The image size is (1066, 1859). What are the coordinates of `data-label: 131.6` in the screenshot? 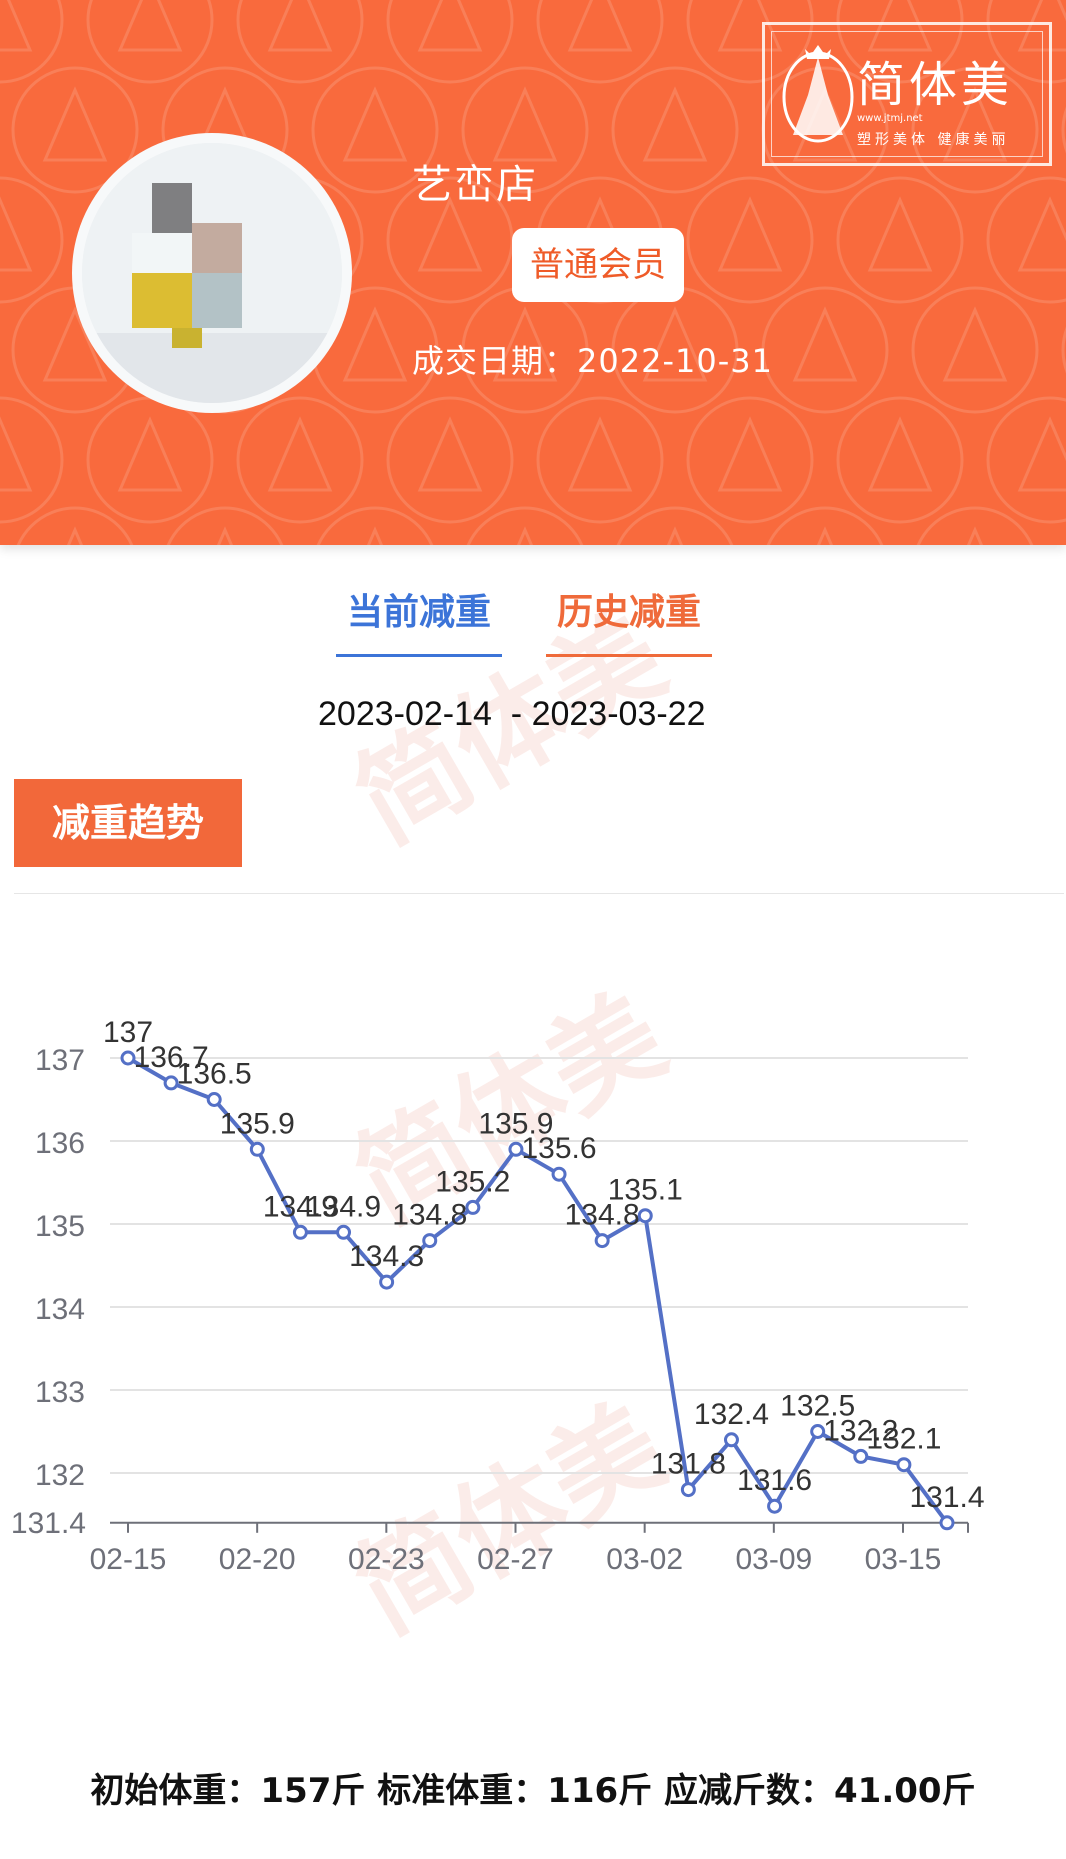 It's located at (774, 1480).